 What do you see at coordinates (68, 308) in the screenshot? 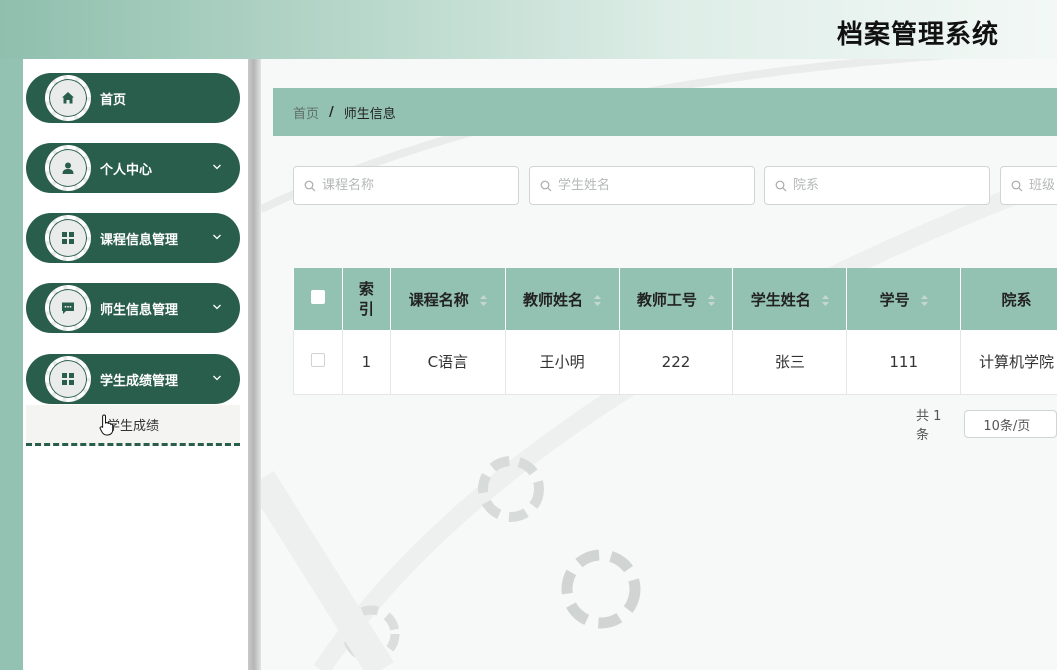
I see `chat-icon` at bounding box center [68, 308].